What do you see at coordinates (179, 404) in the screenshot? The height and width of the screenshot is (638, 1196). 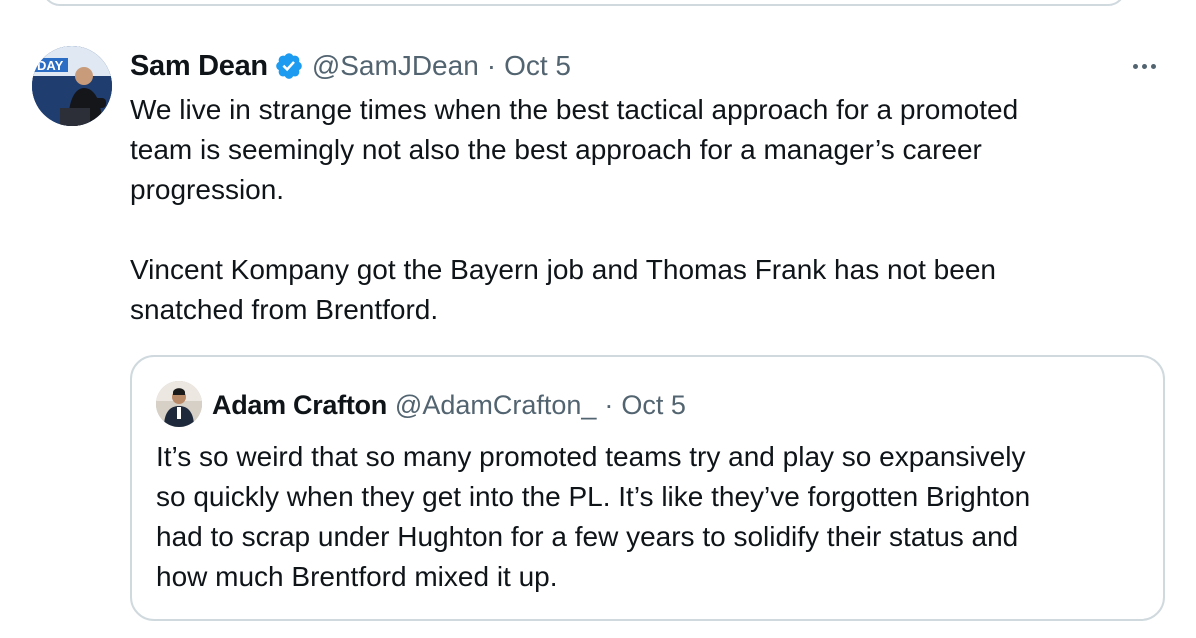 I see `quoted-author-avatar` at bounding box center [179, 404].